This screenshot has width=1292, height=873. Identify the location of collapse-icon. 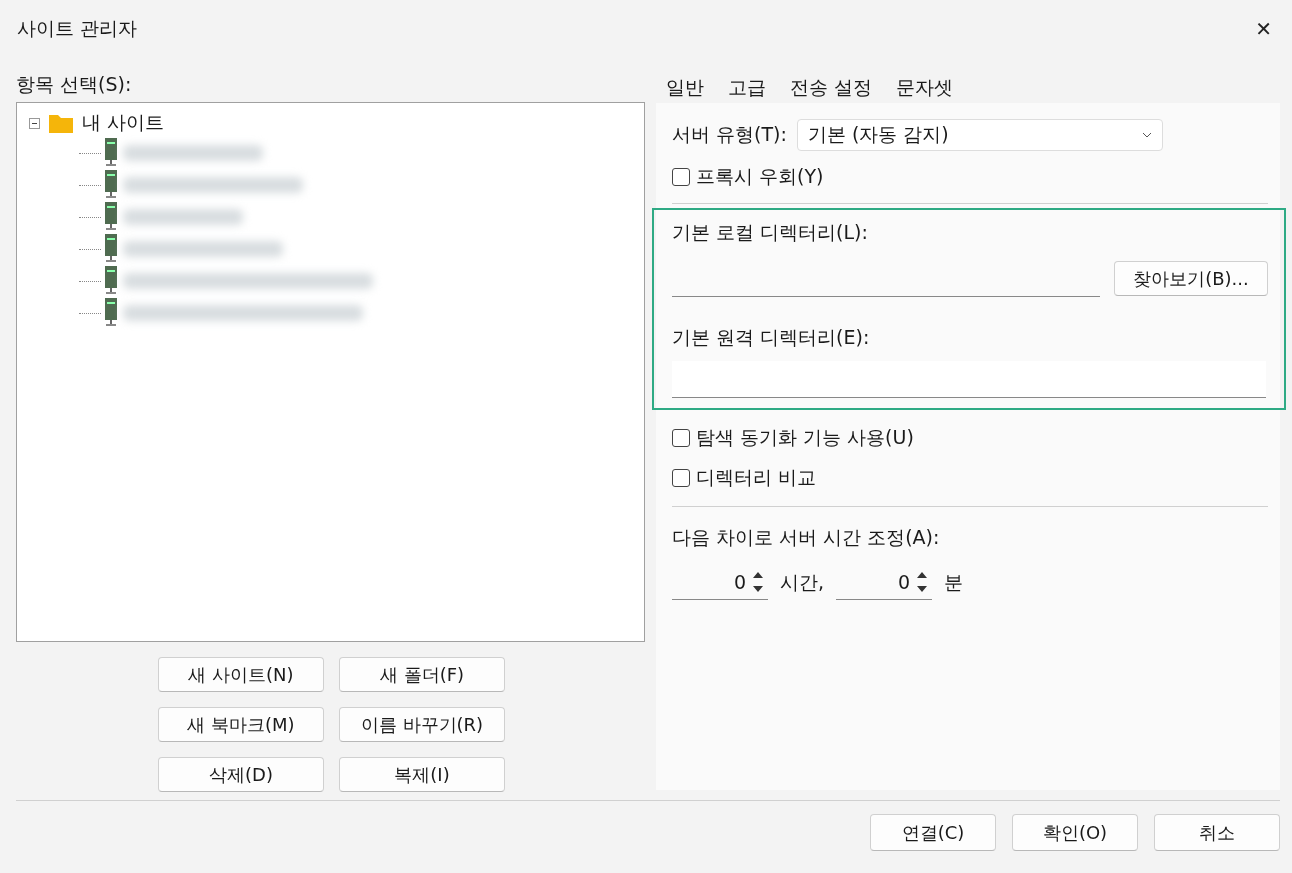
(34, 123).